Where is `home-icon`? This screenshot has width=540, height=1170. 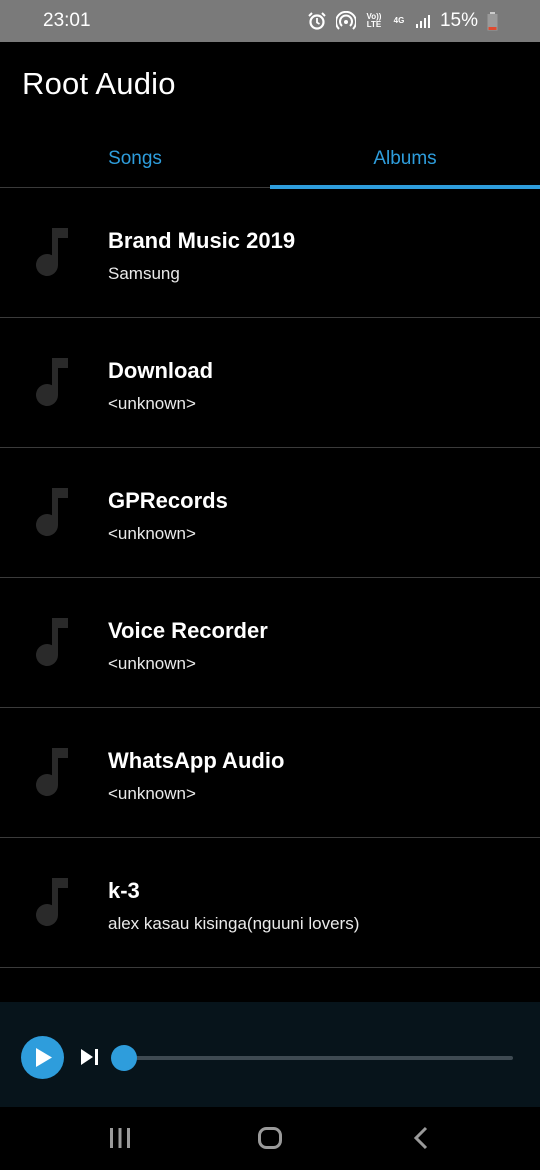 home-icon is located at coordinates (270, 1140).